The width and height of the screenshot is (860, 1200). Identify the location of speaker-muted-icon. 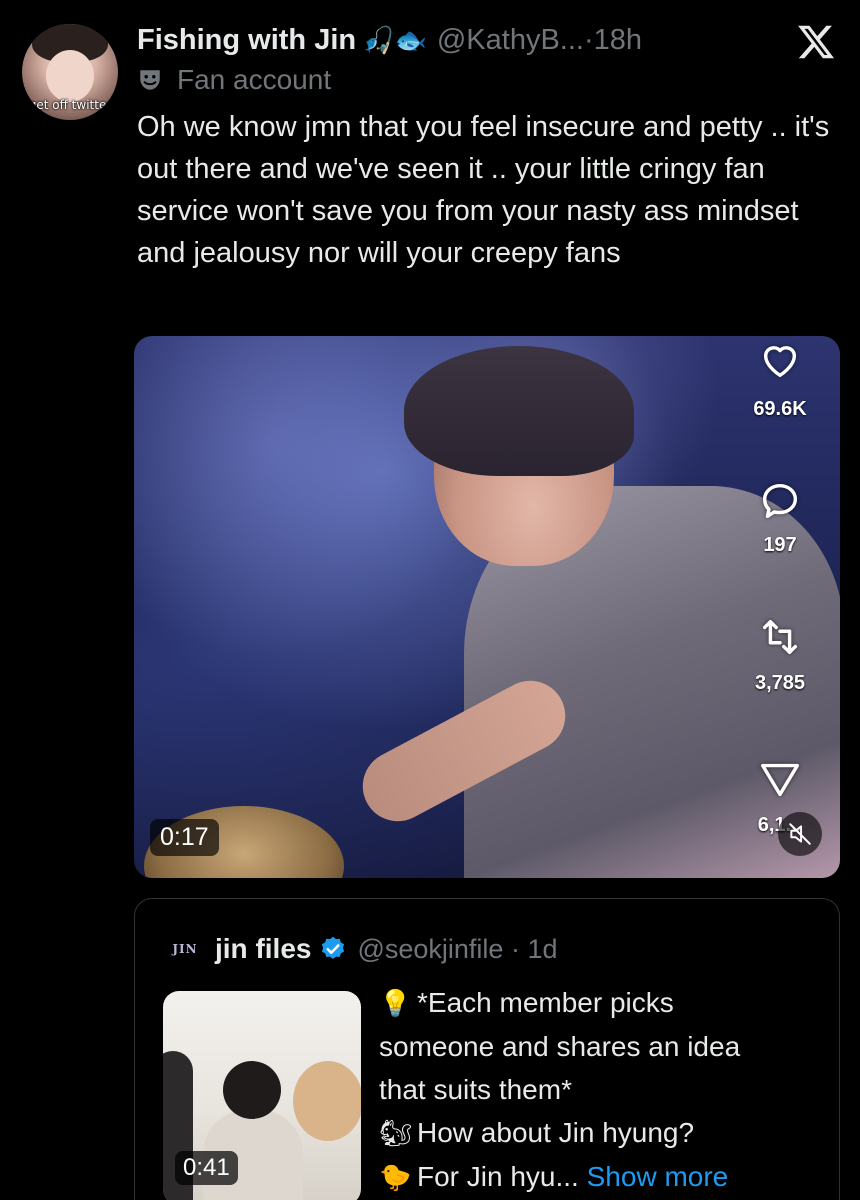
(800, 834).